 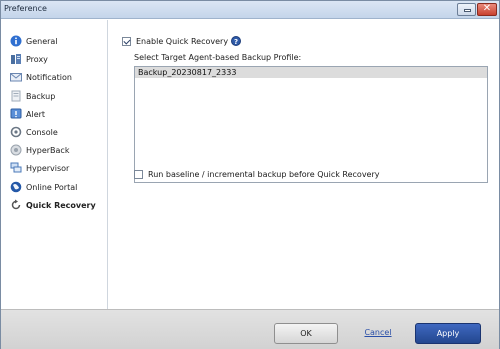 I want to click on sidebar-item-label: Console, so click(x=42, y=132).